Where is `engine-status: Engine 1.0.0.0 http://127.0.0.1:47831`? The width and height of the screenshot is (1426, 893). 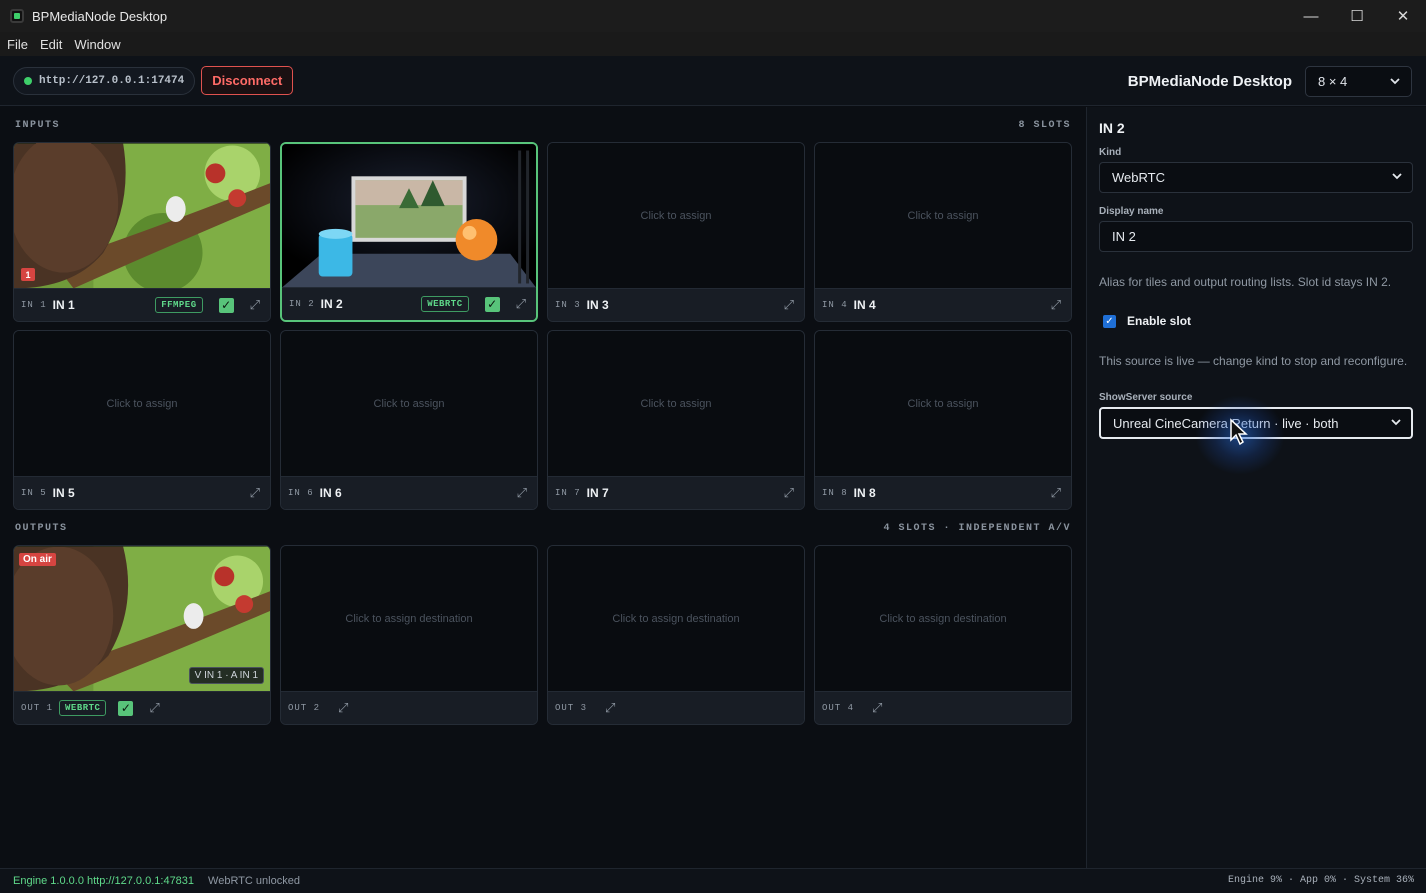 engine-status: Engine 1.0.0.0 http://127.0.0.1:47831 is located at coordinates (104, 881).